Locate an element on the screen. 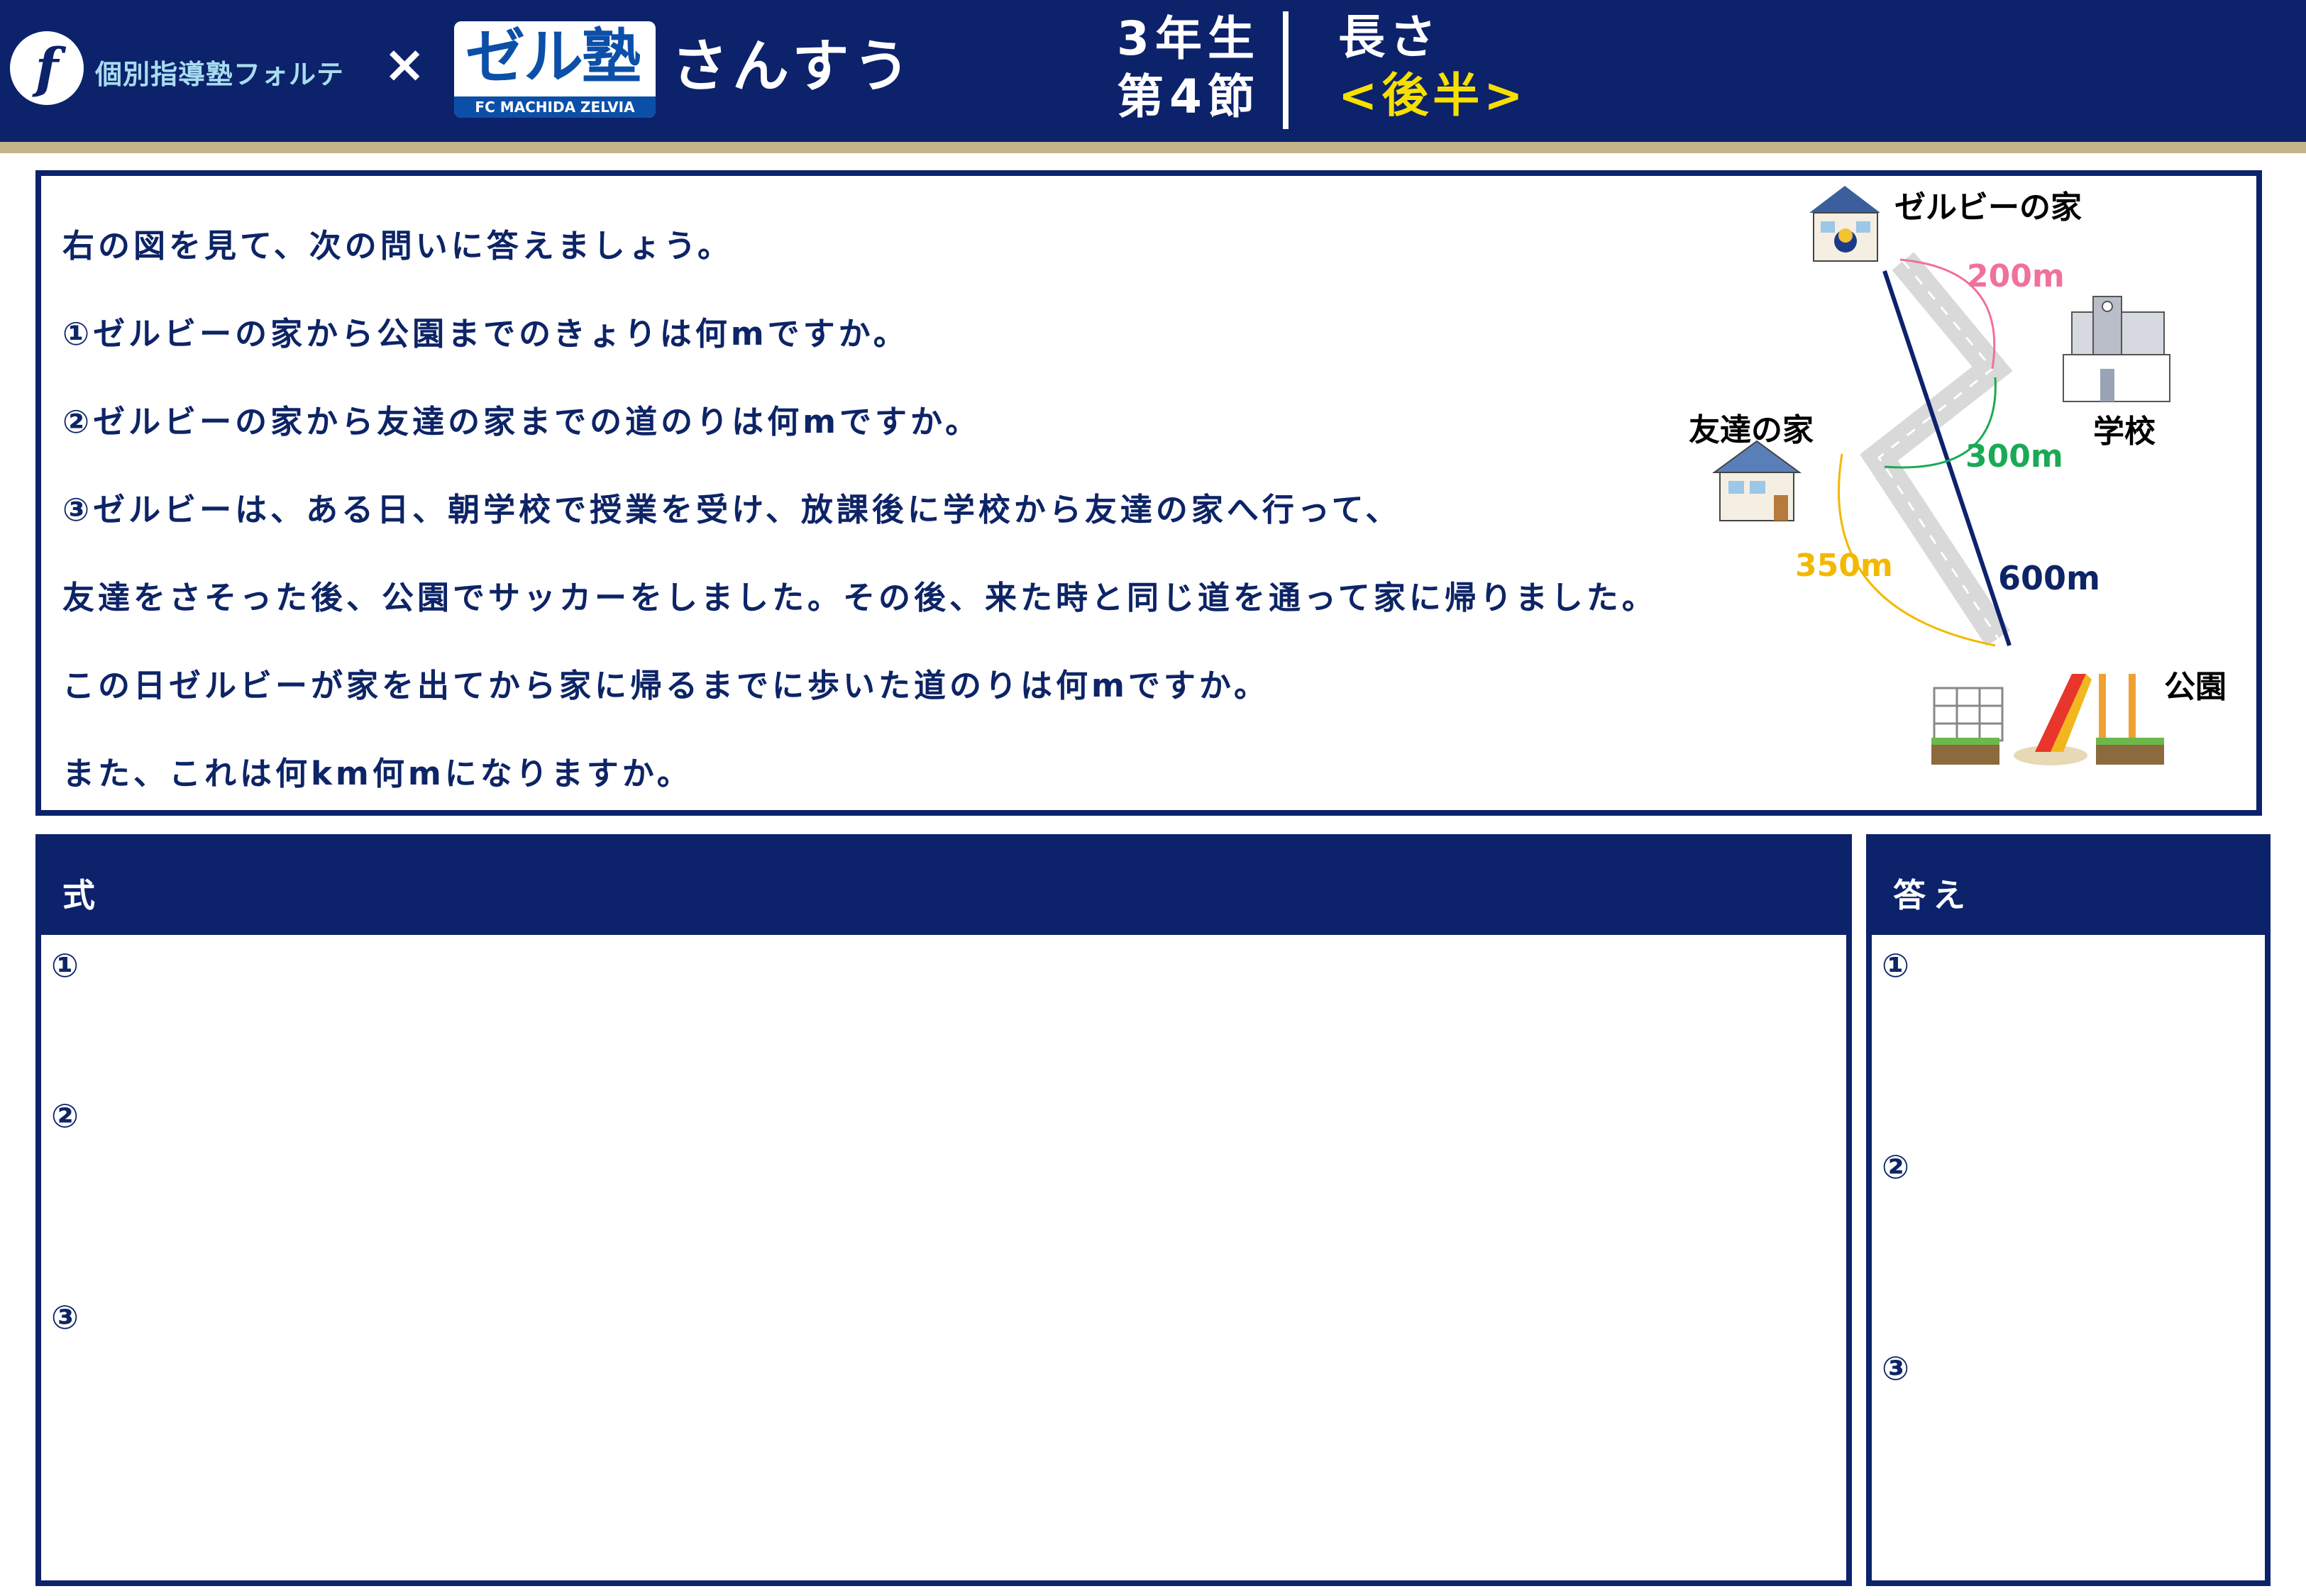  question-3-line-4: また、これは何km何mになりますか。 is located at coordinates (377, 773).